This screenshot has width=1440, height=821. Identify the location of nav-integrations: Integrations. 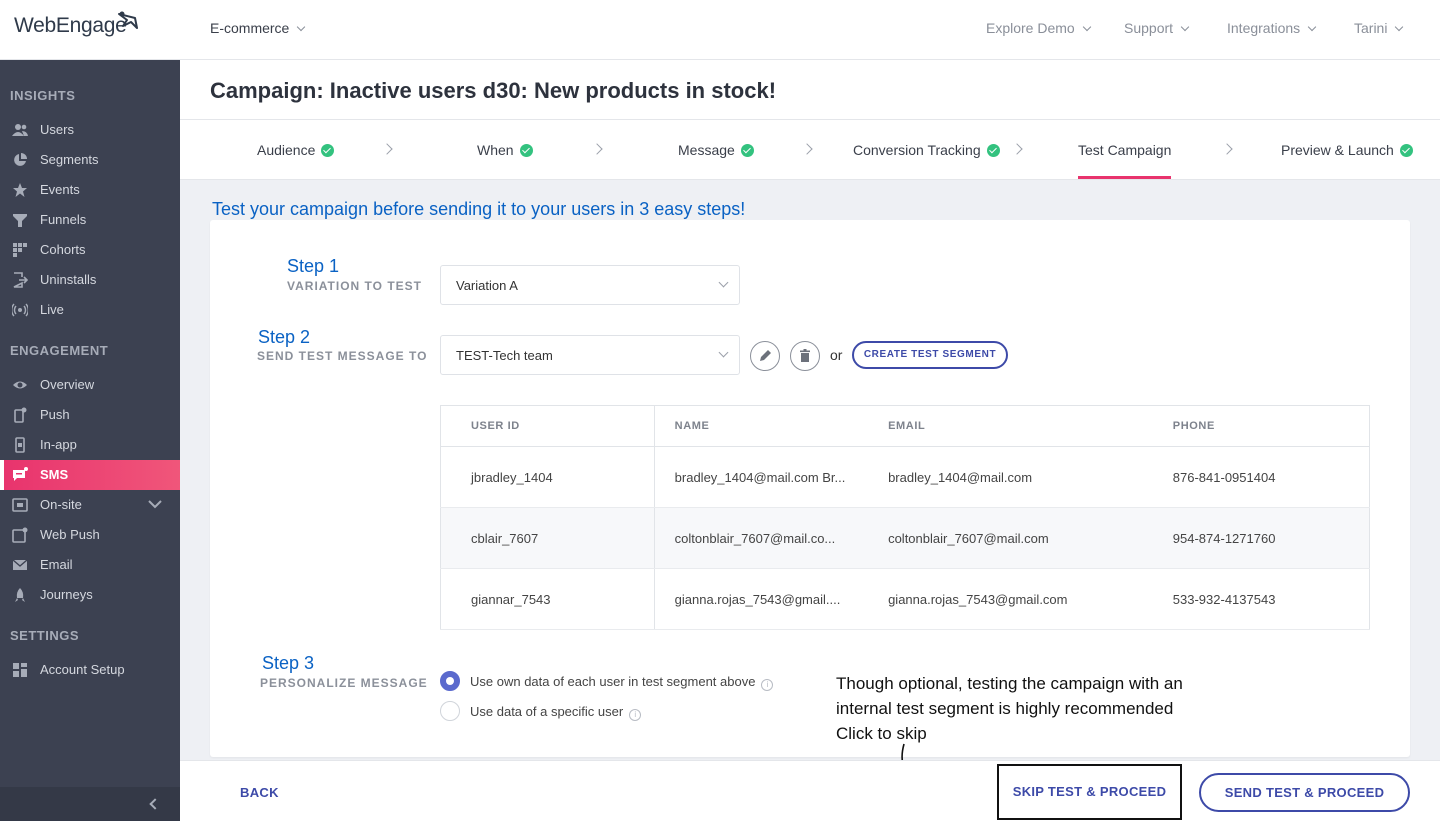
(1272, 28).